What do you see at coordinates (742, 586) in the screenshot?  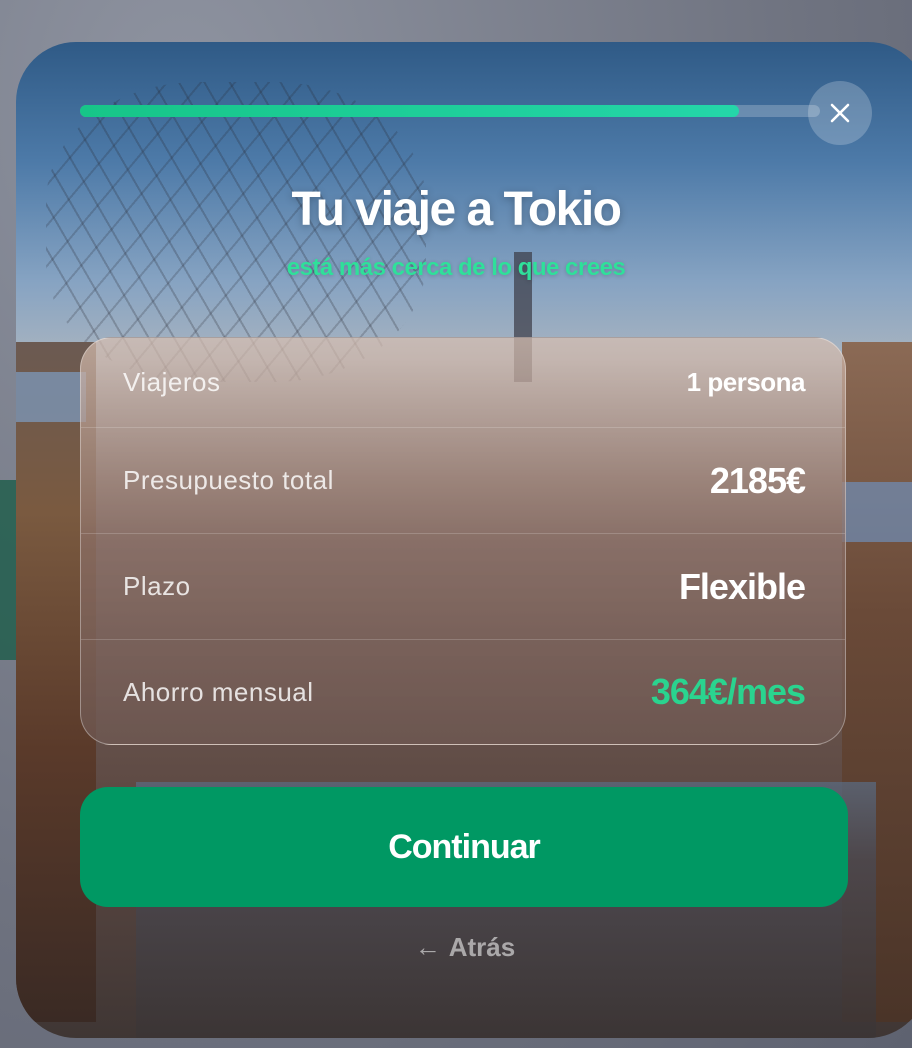 I see `term-value: Flexible` at bounding box center [742, 586].